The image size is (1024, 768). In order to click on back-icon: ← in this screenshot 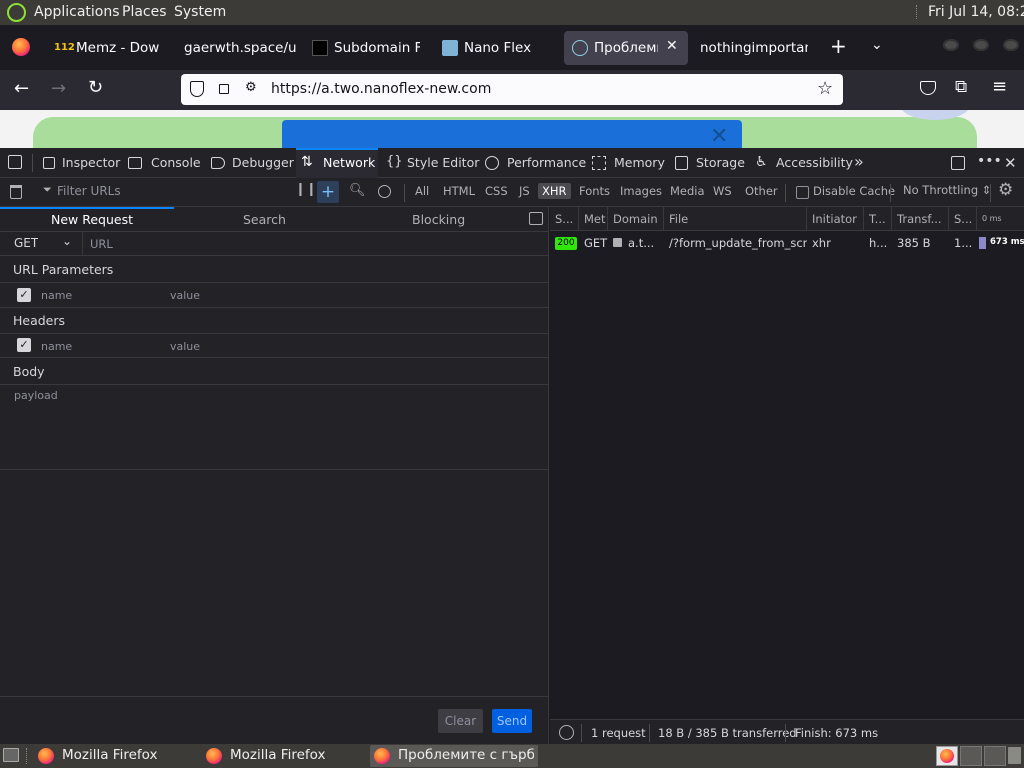, I will do `click(21, 88)`.